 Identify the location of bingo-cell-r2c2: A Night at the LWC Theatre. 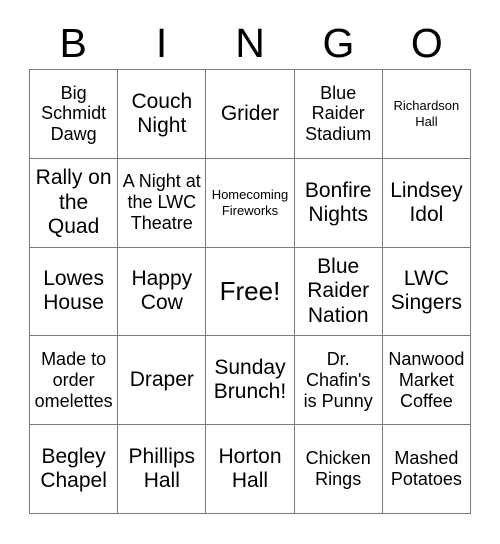
(162, 203).